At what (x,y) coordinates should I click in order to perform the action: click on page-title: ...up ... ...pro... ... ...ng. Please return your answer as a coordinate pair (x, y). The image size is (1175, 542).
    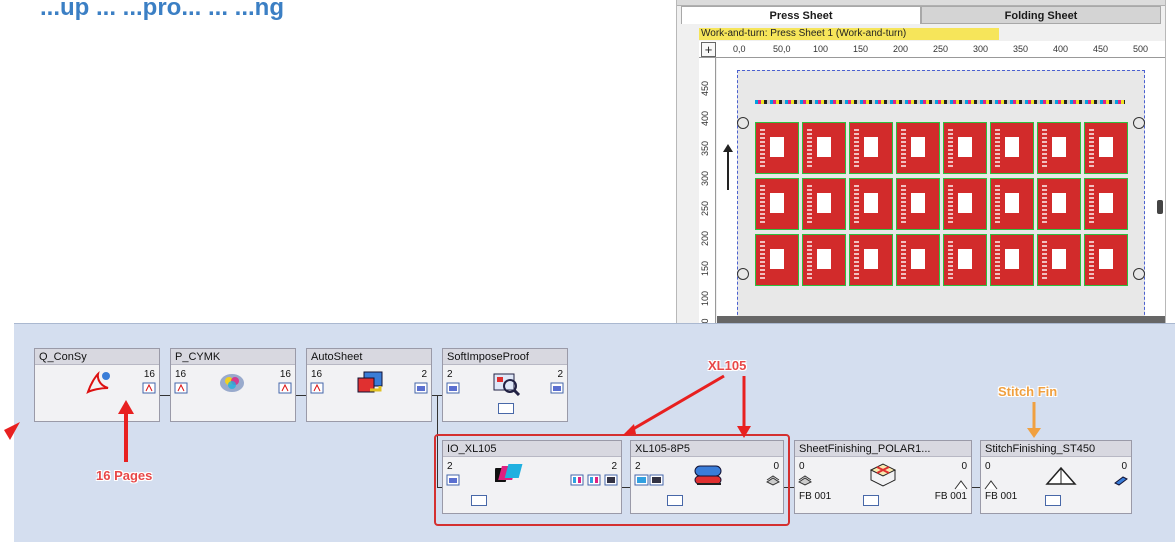
    Looking at the image, I should click on (162, 10).